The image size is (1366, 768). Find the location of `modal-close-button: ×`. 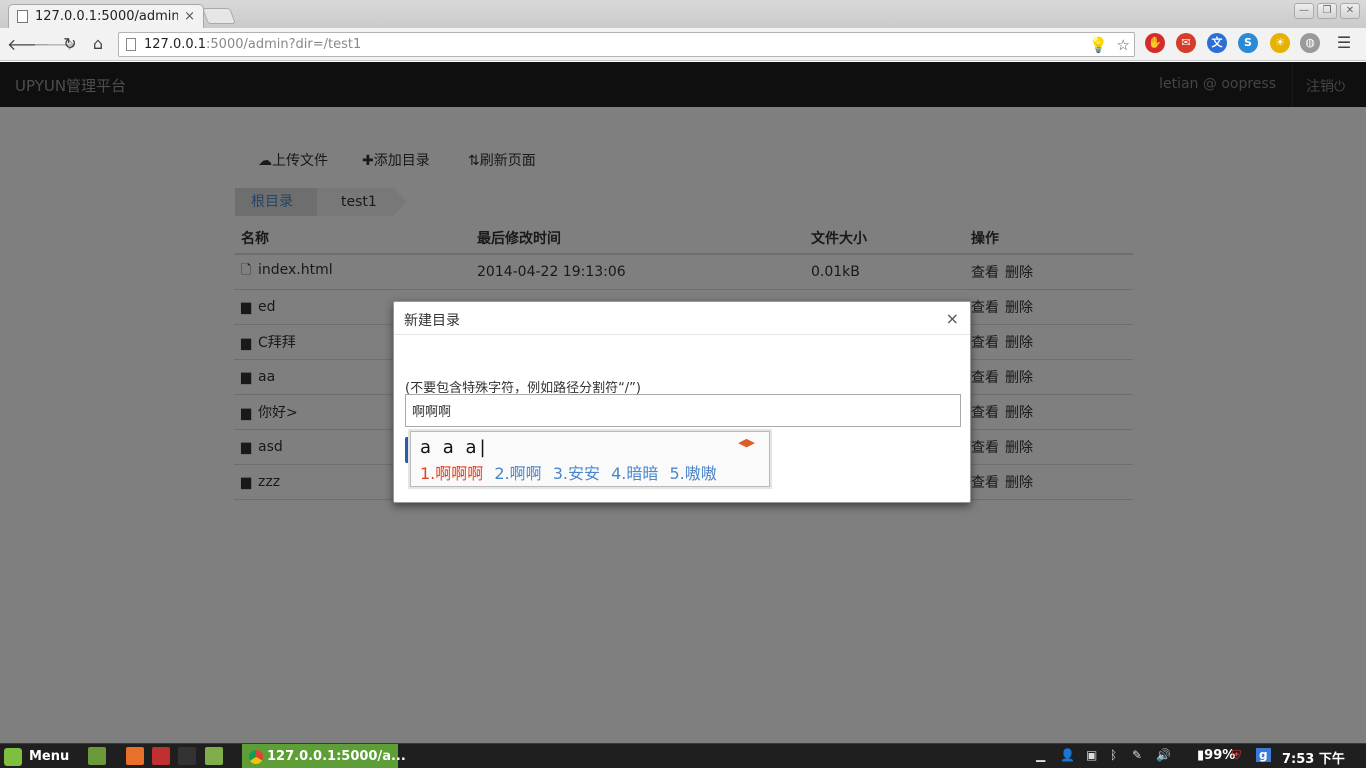

modal-close-button: × is located at coordinates (952, 318).